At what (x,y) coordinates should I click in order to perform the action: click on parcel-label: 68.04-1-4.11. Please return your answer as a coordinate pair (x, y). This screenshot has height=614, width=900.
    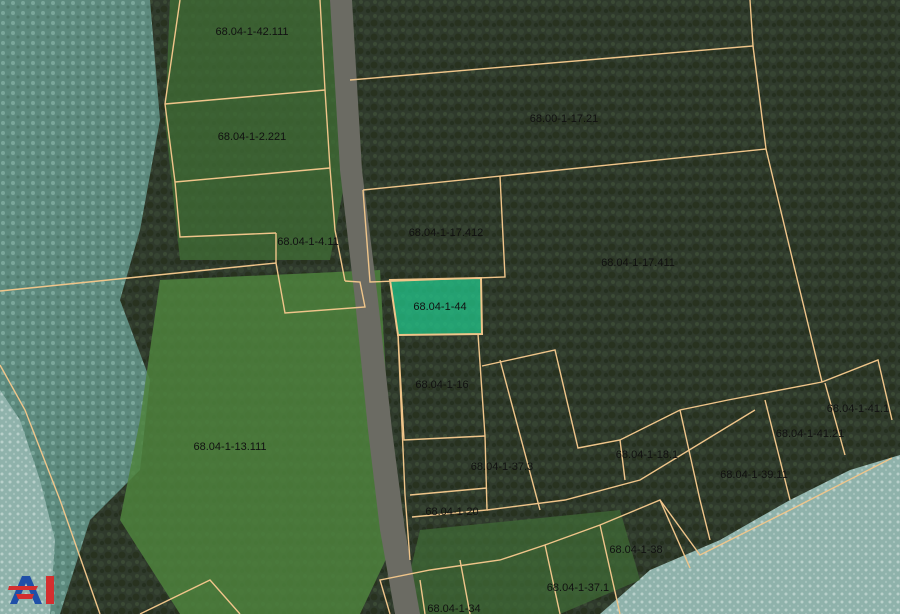
    Looking at the image, I should click on (308, 242).